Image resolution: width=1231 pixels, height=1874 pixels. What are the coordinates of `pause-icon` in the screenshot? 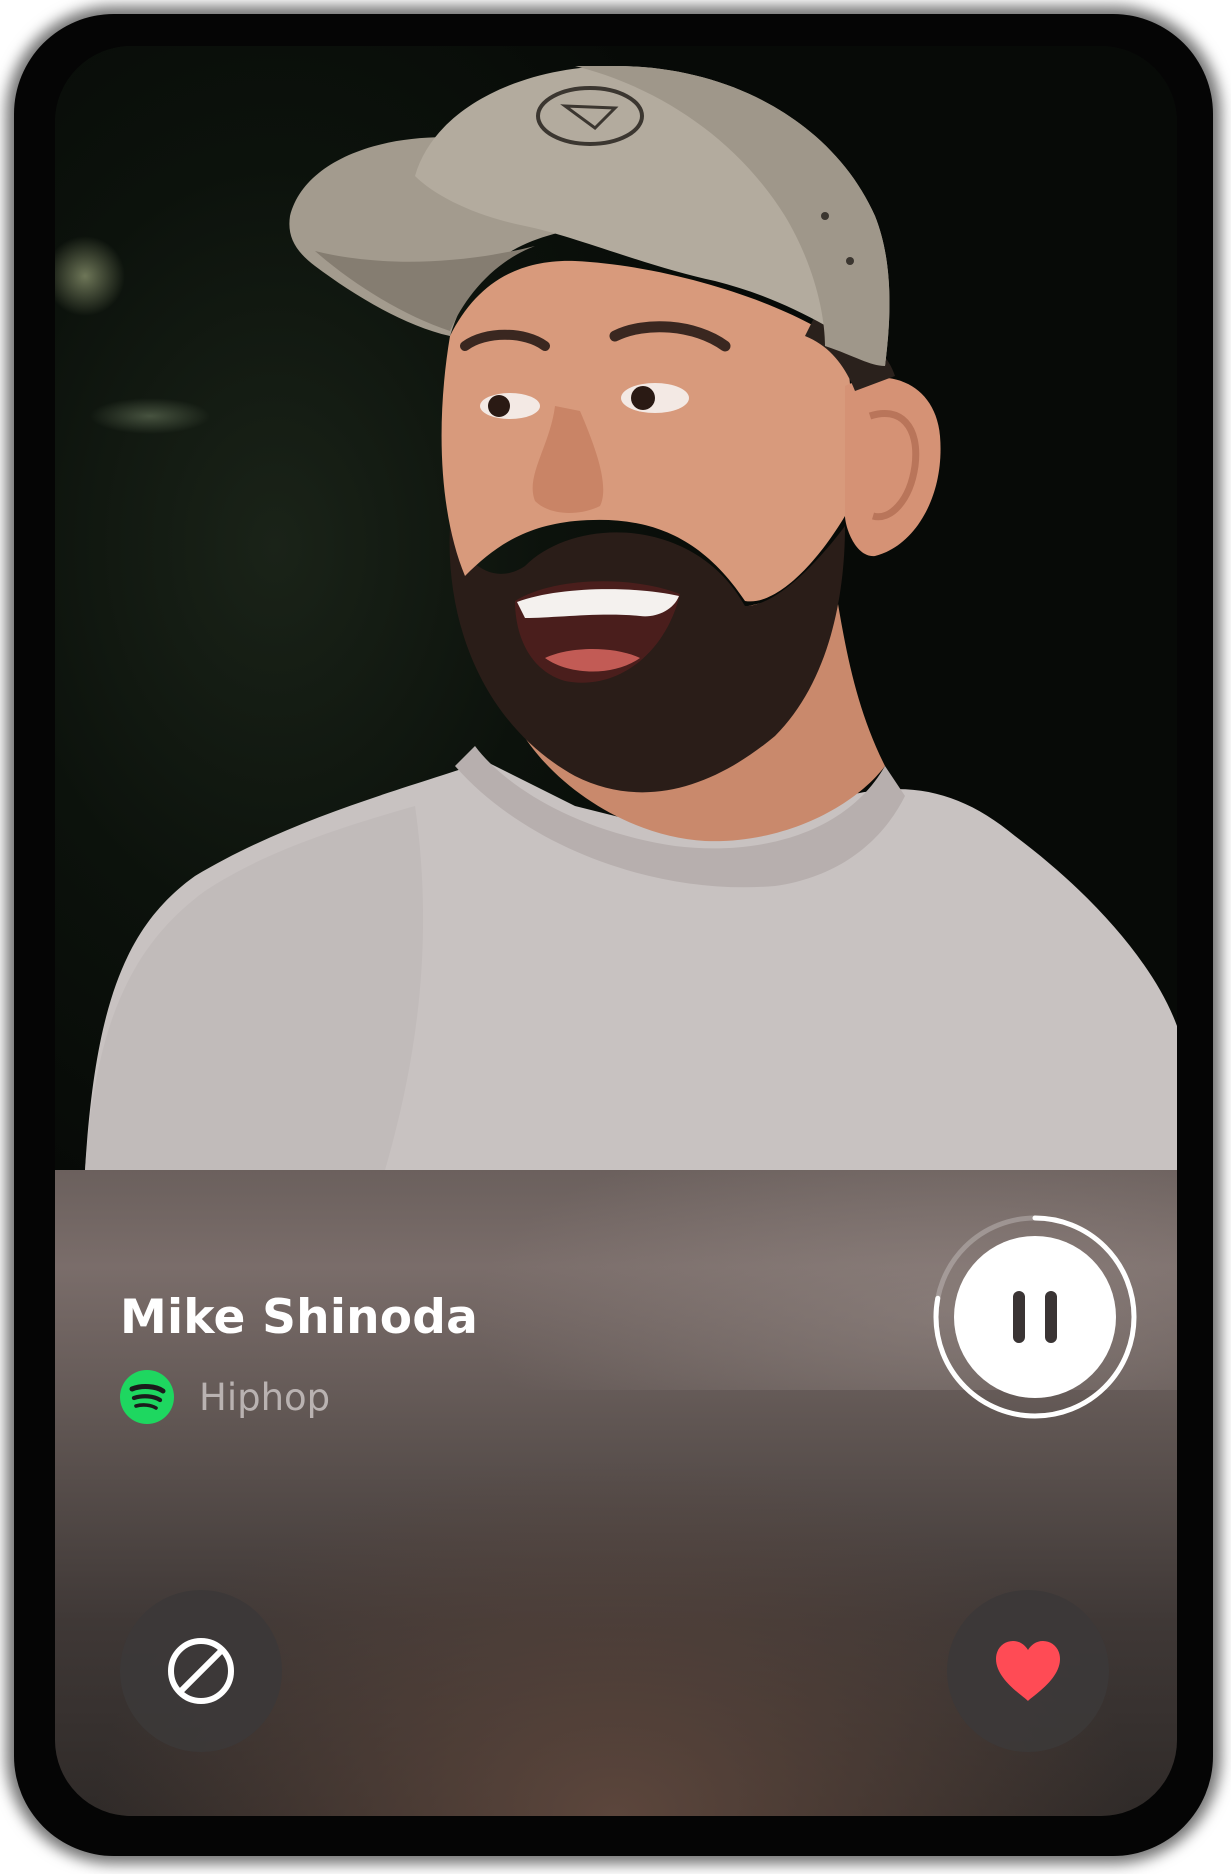 It's located at (1035, 1317).